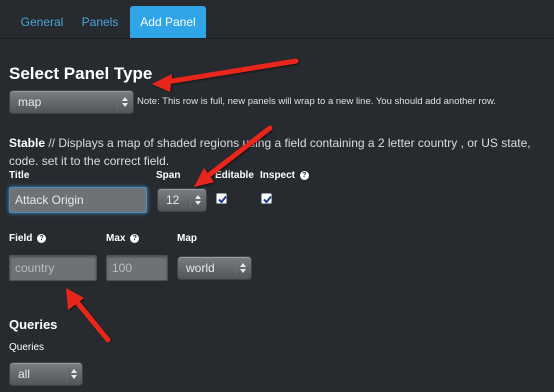  I want to click on map-select: world, so click(214, 268).